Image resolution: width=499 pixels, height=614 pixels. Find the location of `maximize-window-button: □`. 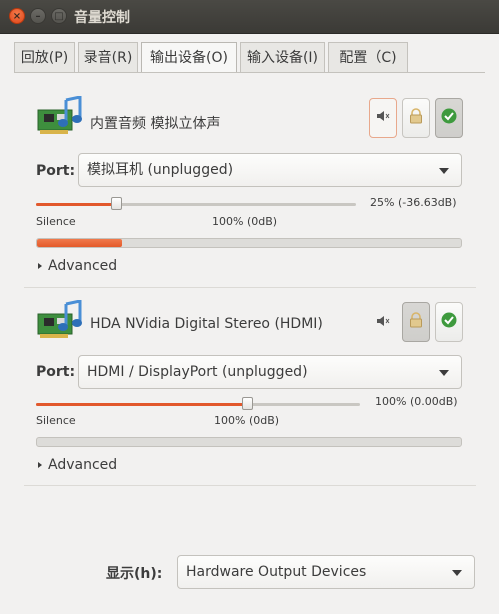

maximize-window-button: □ is located at coordinates (59, 16).